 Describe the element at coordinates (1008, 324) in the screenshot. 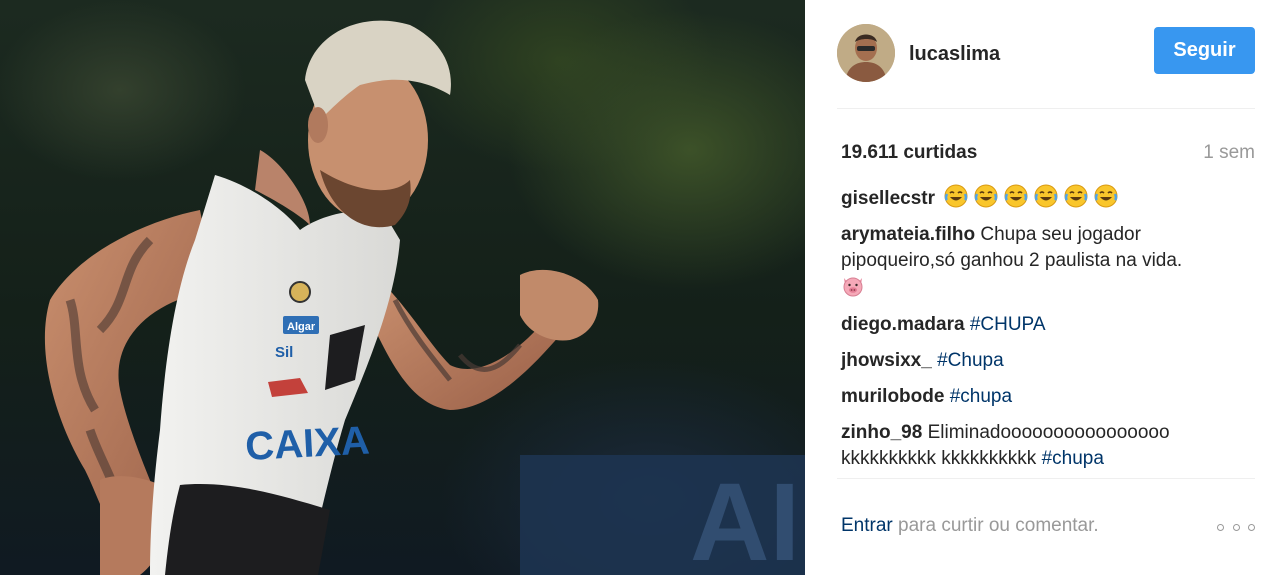

I see `comment-hashtag: #CHUPA` at that location.